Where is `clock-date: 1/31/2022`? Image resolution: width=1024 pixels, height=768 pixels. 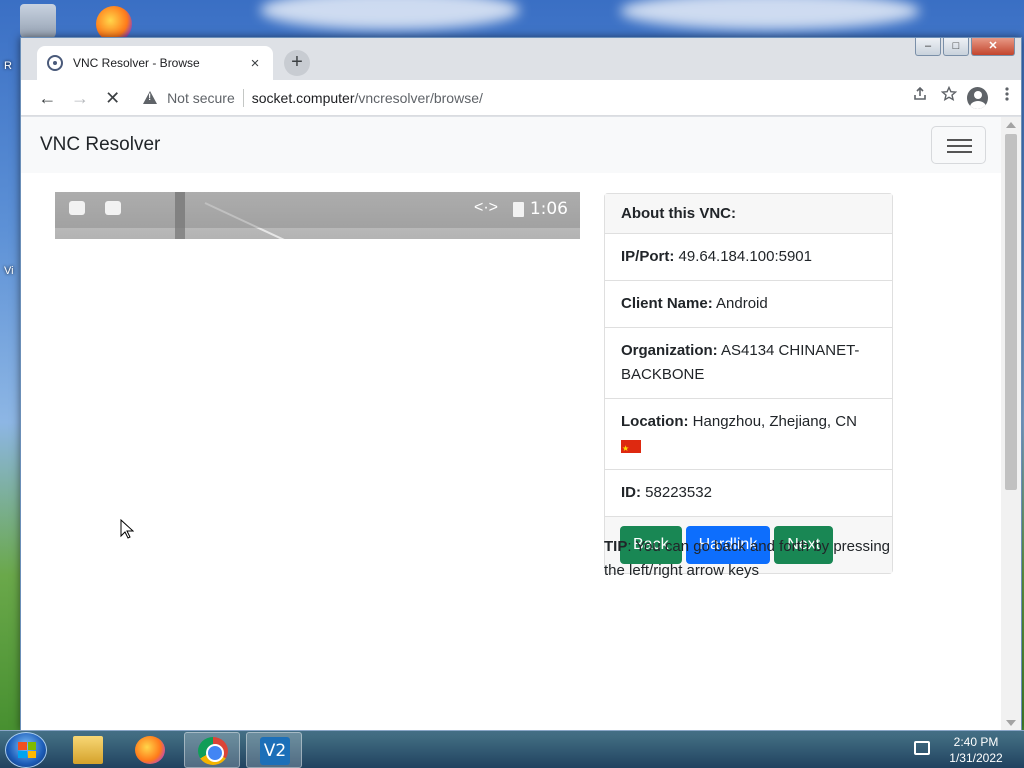
clock-date: 1/31/2022 is located at coordinates (976, 758).